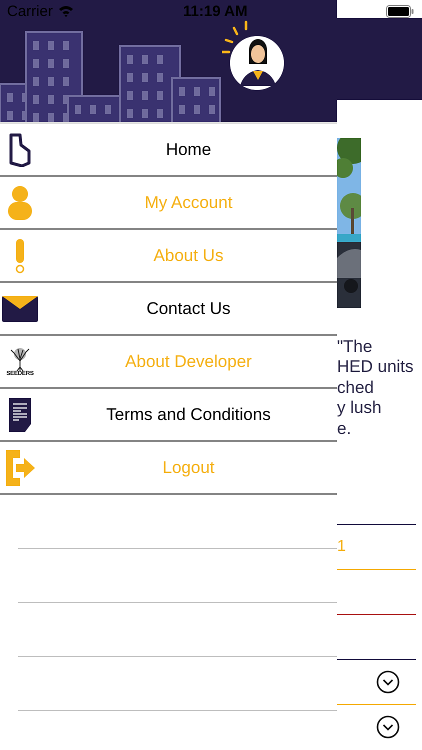 The image size is (422, 750). What do you see at coordinates (20, 468) in the screenshot?
I see `logout-icon` at bounding box center [20, 468].